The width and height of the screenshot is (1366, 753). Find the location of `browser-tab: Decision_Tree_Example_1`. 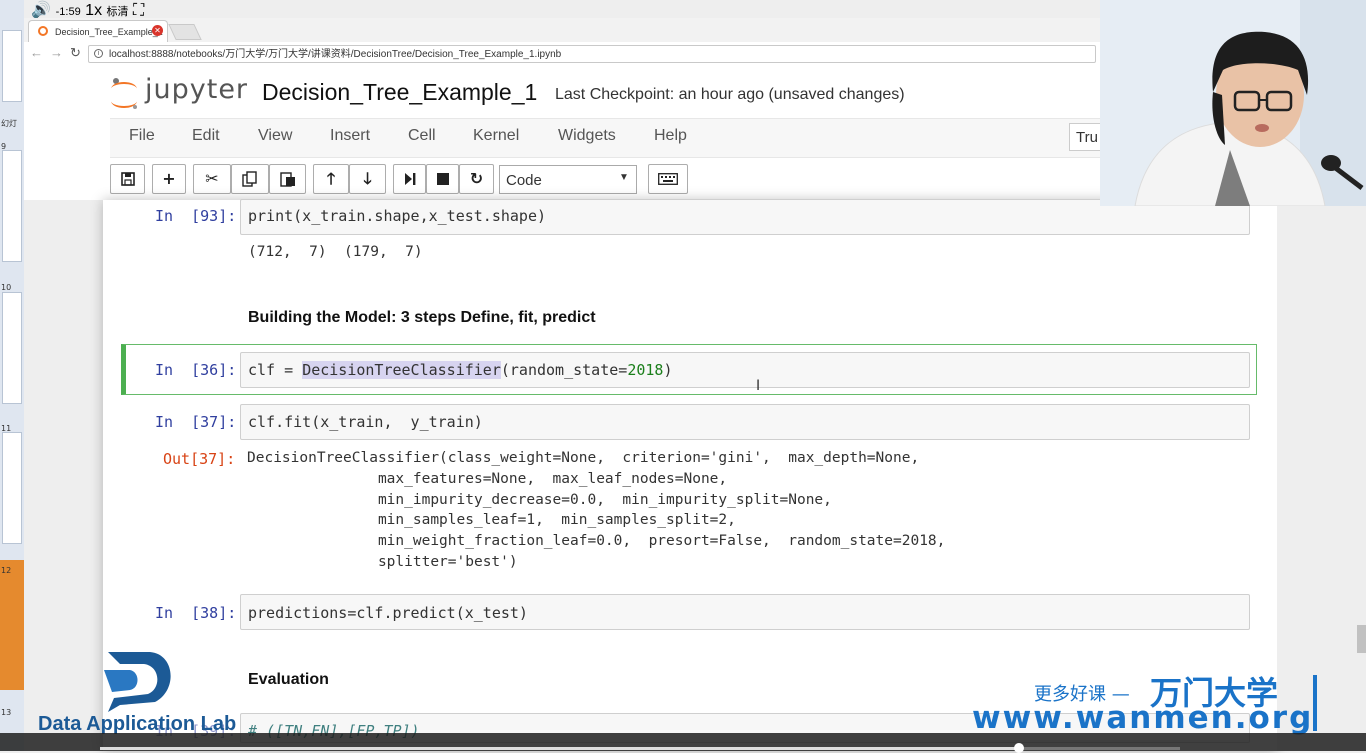

browser-tab: Decision_Tree_Example_1 is located at coordinates (98, 31).